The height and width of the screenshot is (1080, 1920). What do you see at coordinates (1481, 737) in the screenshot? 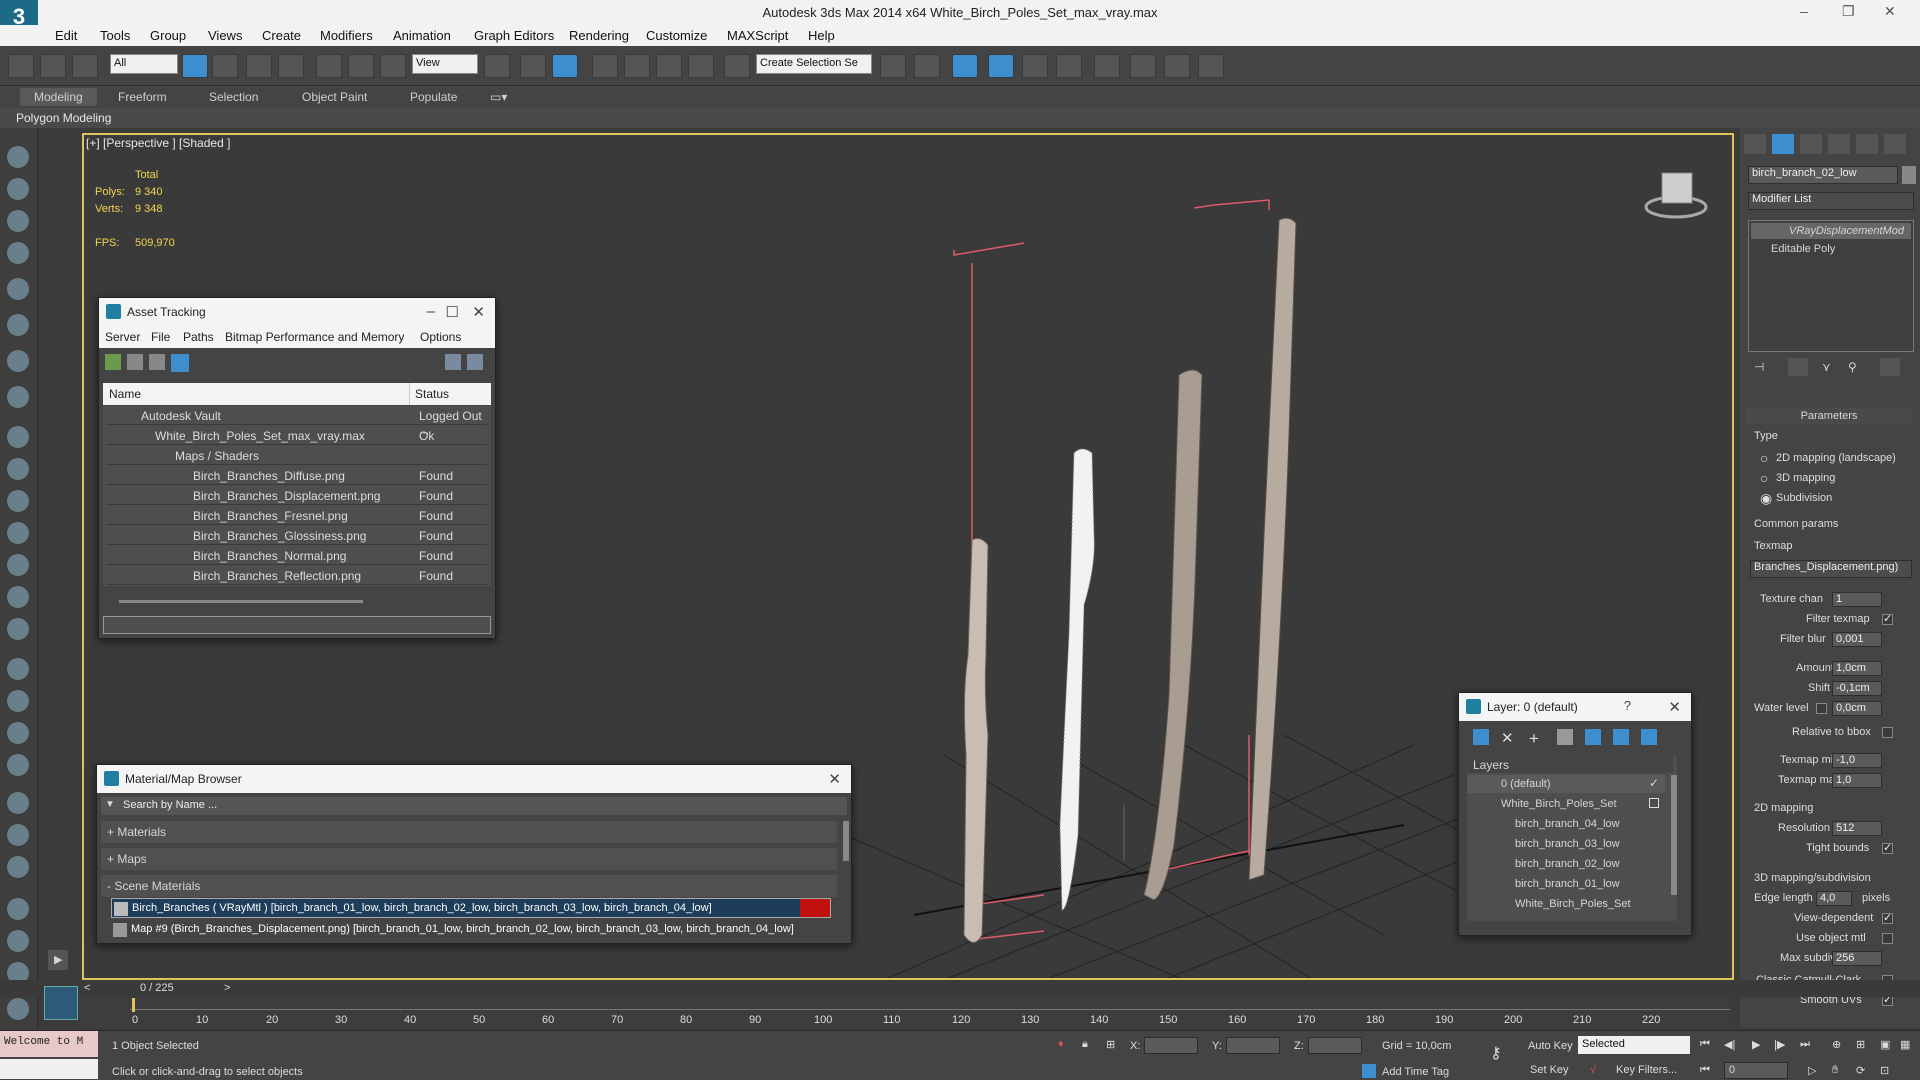
I see `create-layer-icon` at bounding box center [1481, 737].